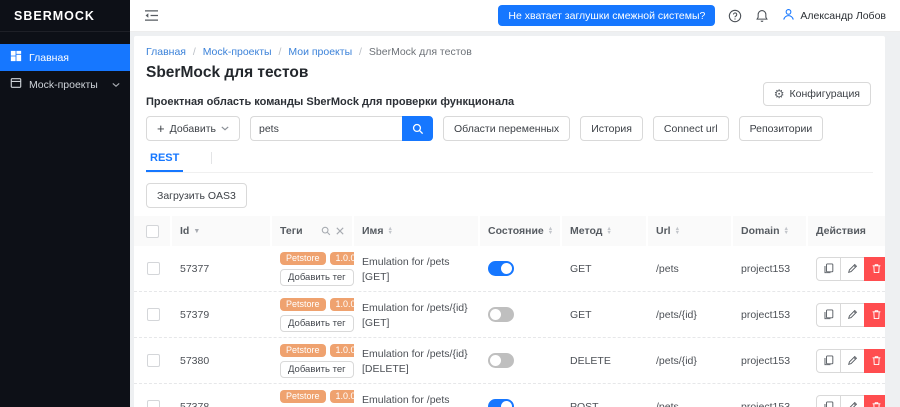 This screenshot has width=900, height=407. I want to click on breadcrumb-link: Мои проекты, so click(320, 52).